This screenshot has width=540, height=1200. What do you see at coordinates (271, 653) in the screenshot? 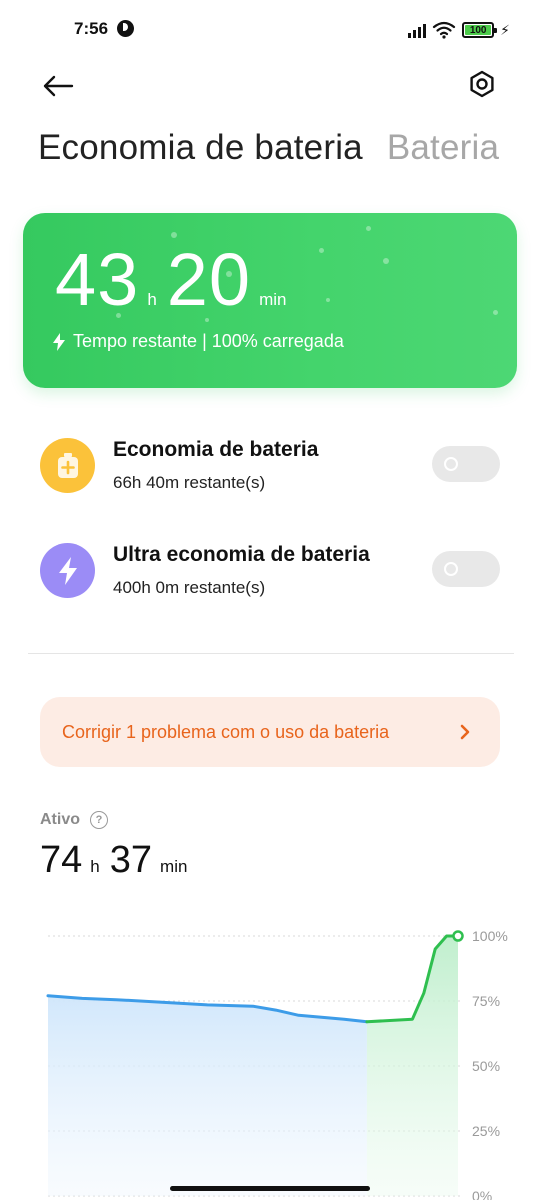
I see `divider` at bounding box center [271, 653].